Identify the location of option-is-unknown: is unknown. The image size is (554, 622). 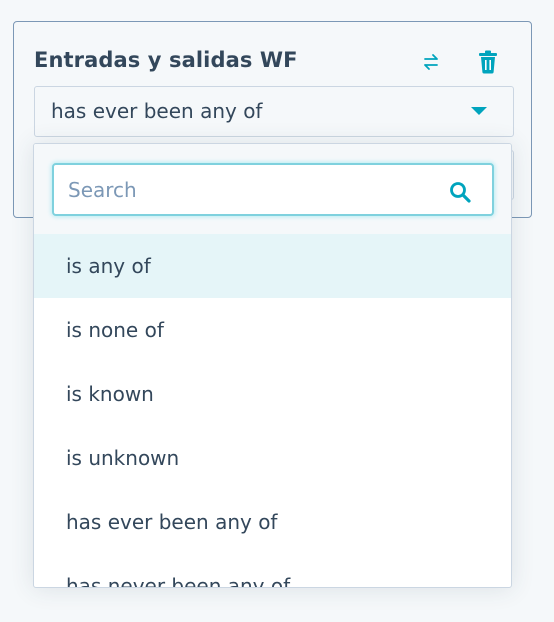
(272, 458).